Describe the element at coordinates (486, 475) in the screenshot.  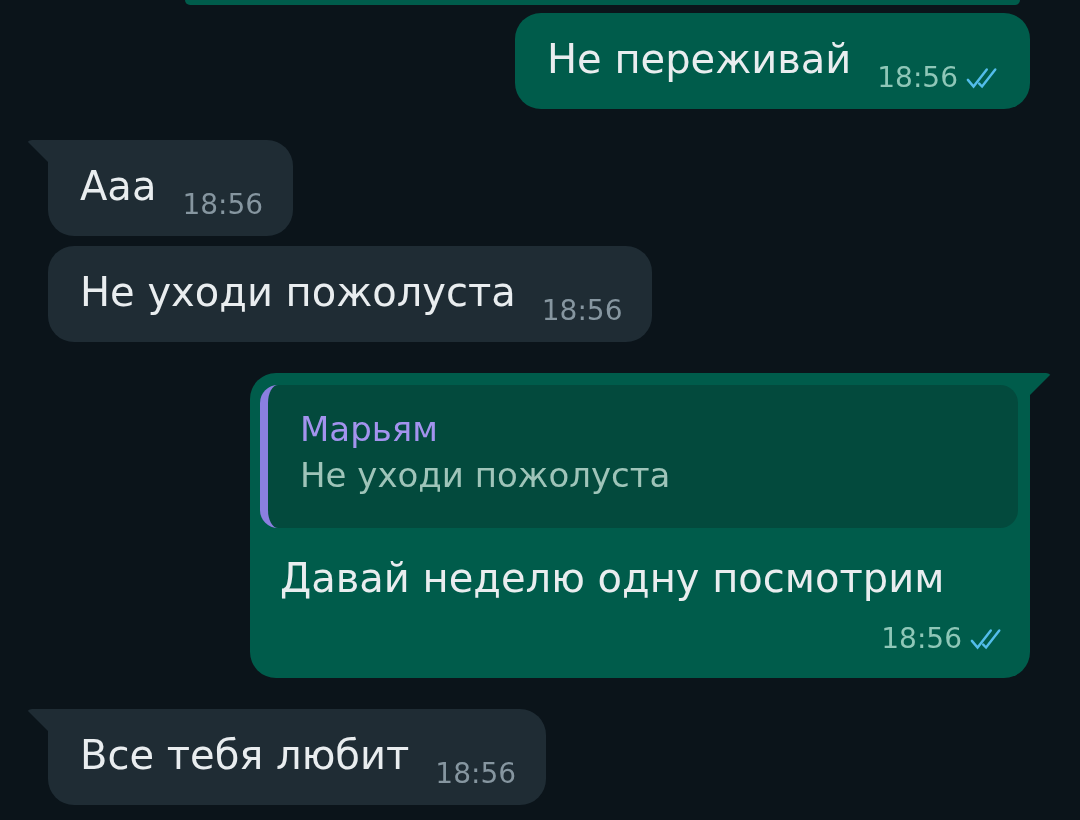
I see `quote-text: Не уходи пожолуста` at that location.